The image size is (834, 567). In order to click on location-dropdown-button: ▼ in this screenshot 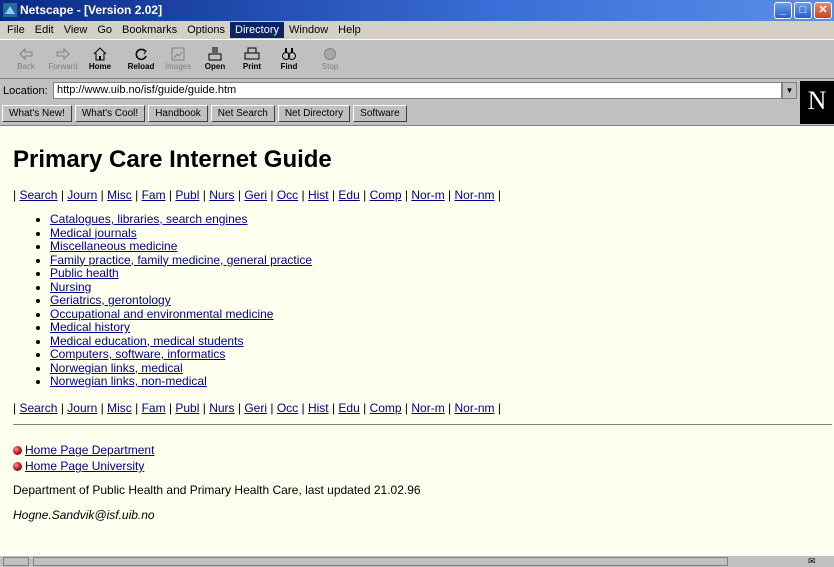, I will do `click(789, 90)`.